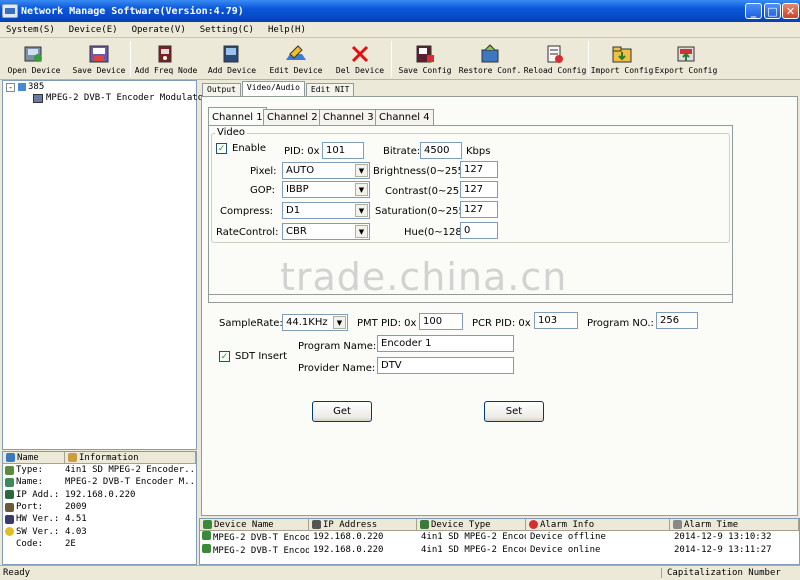 This screenshot has height=580, width=800. What do you see at coordinates (273, 89) in the screenshot?
I see `tab-video-audio: Video/Audio` at bounding box center [273, 89].